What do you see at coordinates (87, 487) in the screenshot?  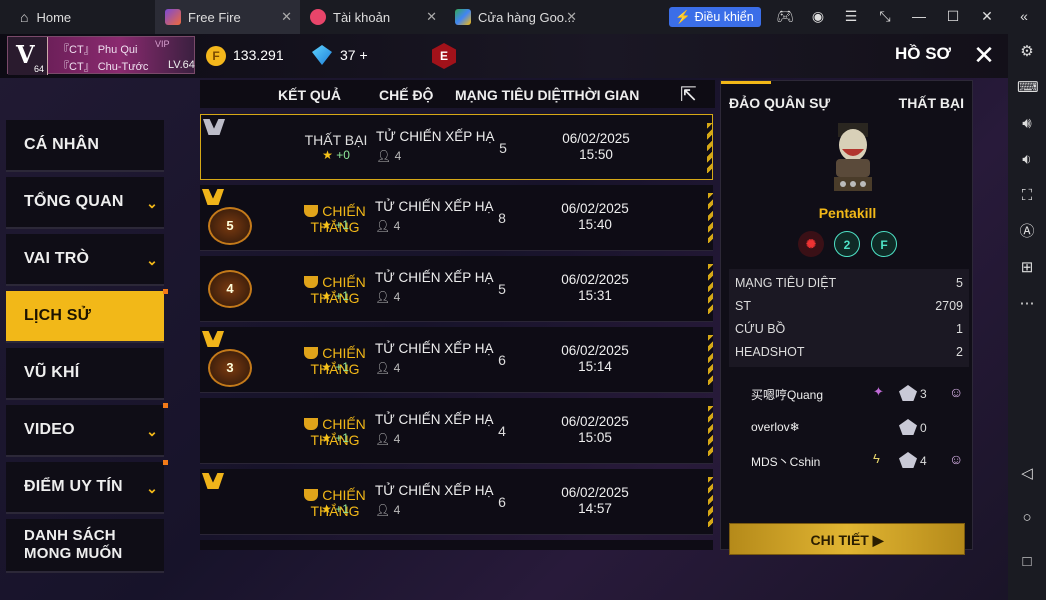 I see `menu-reputation: ĐIỂM UY TÍN ⌄` at bounding box center [87, 487].